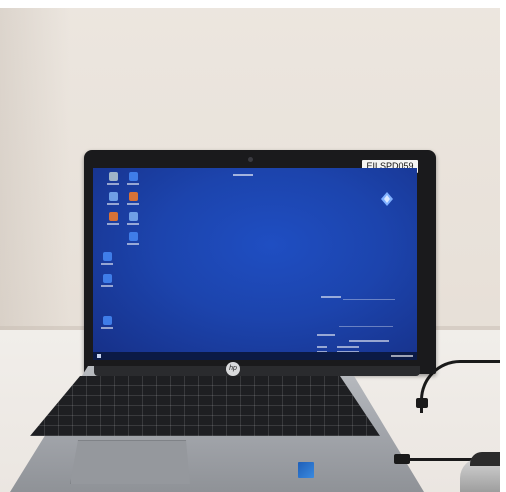  I want to click on user-folder-icon, so click(113, 198).